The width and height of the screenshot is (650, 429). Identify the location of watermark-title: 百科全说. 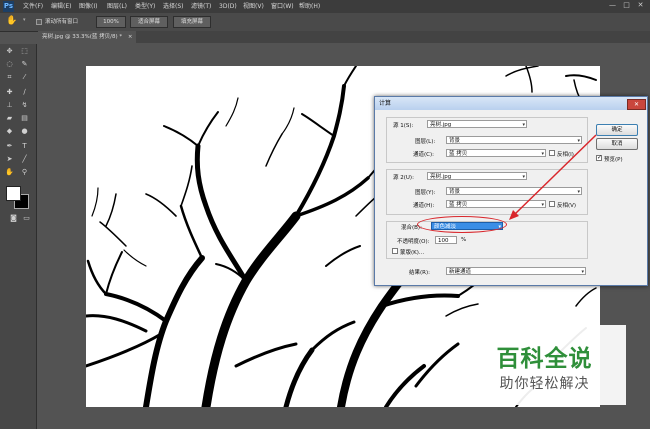
(544, 359).